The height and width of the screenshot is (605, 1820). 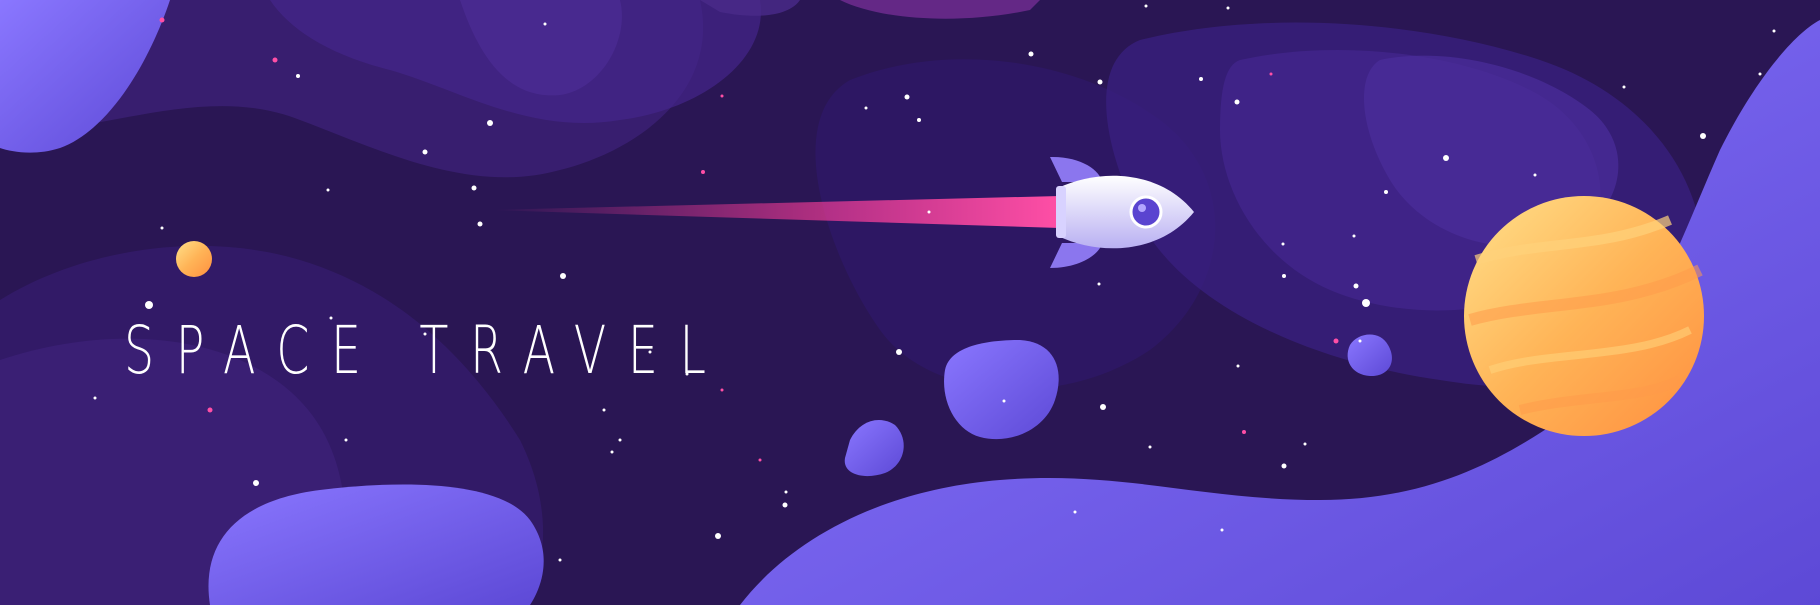 What do you see at coordinates (426, 350) in the screenshot?
I see `banner-title: SPACE TRAVEL` at bounding box center [426, 350].